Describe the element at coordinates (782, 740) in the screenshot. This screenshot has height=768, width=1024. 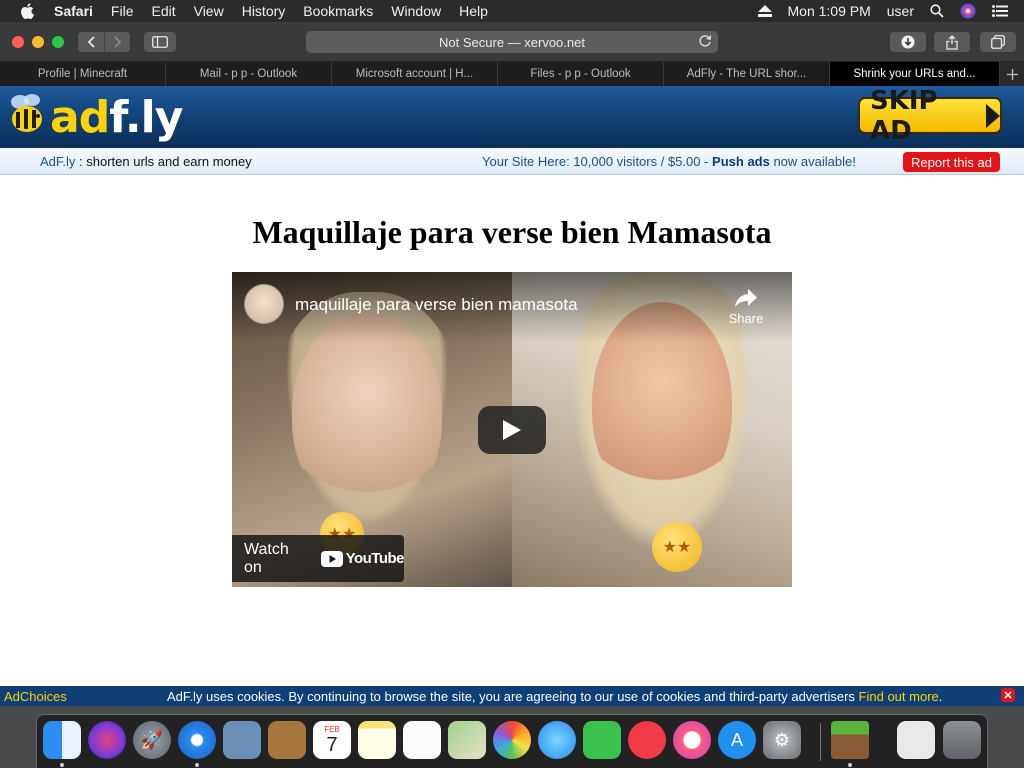
I see `system-preferences-gear-icon: ⚙` at that location.